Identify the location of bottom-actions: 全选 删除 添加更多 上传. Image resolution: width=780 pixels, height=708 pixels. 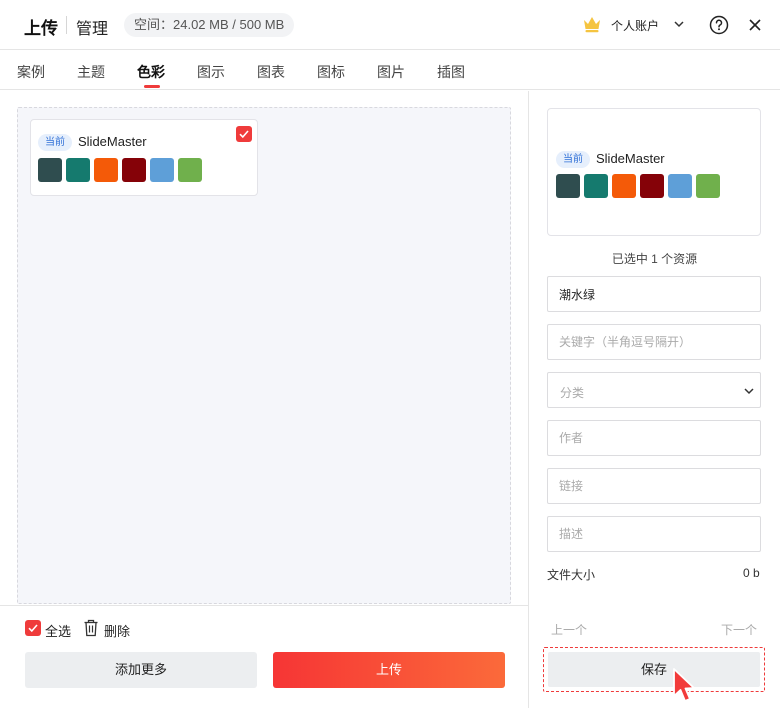
(264, 656).